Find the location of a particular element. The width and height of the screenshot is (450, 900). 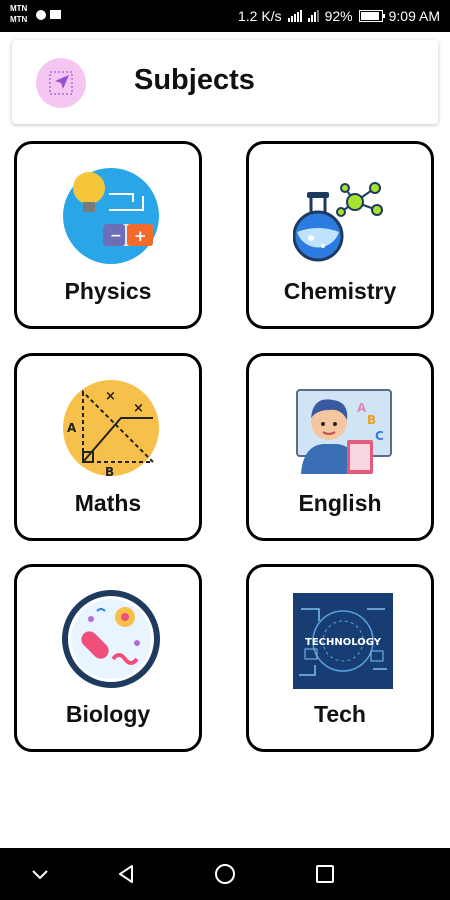

biology-petri-dish-icon is located at coordinates (111, 639).